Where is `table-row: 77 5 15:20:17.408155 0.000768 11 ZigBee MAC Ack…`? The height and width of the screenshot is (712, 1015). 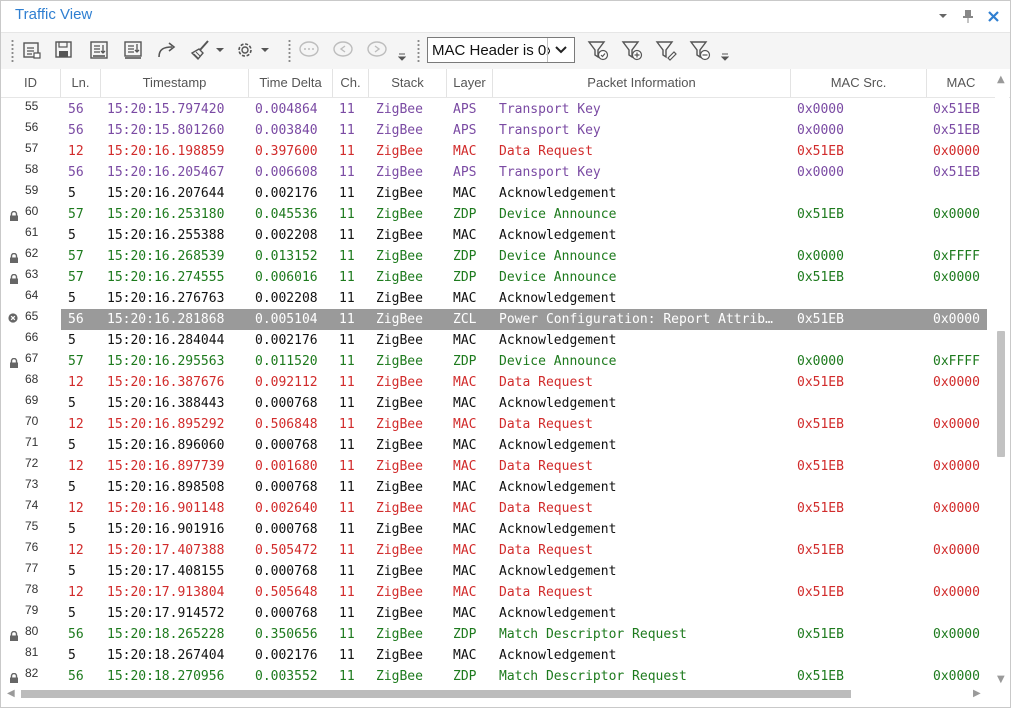
table-row: 77 5 15:20:17.408155 0.000768 11 ZigBee MAC Ack… is located at coordinates (497, 571).